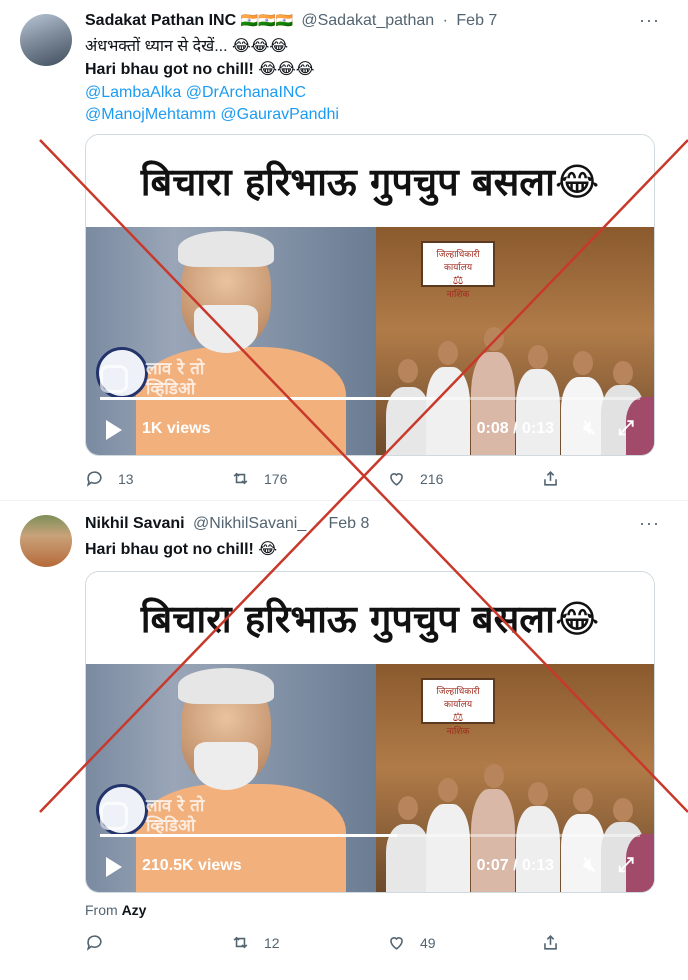 The width and height of the screenshot is (688, 980). What do you see at coordinates (134, 910) in the screenshot?
I see `from-source: Azy` at bounding box center [134, 910].